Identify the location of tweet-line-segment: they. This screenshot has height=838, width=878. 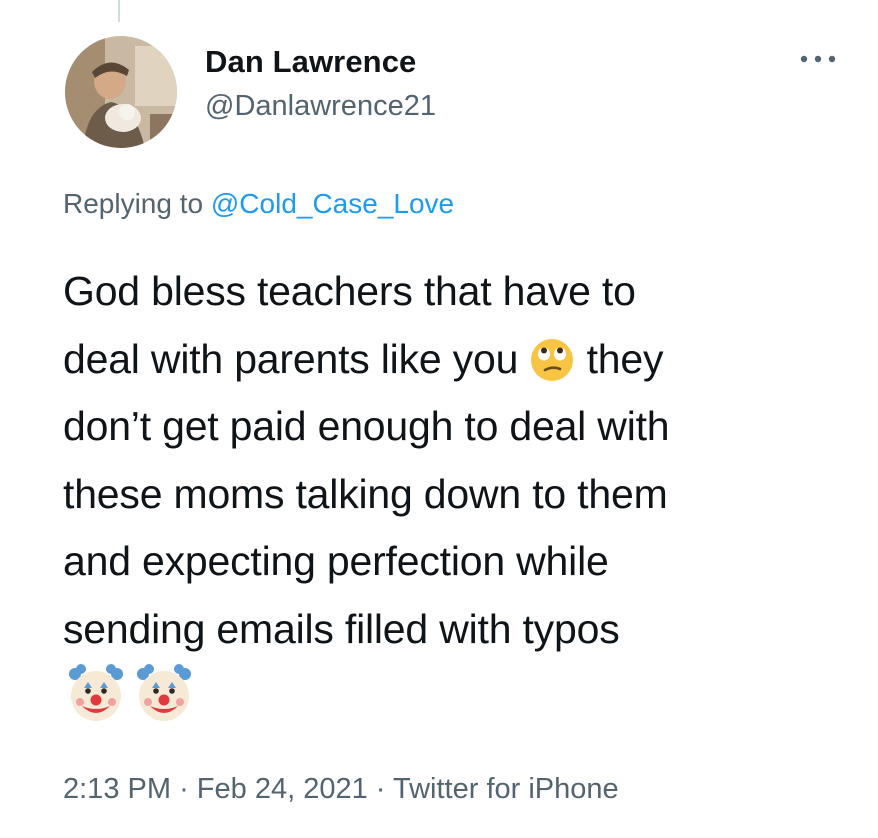
(625, 358).